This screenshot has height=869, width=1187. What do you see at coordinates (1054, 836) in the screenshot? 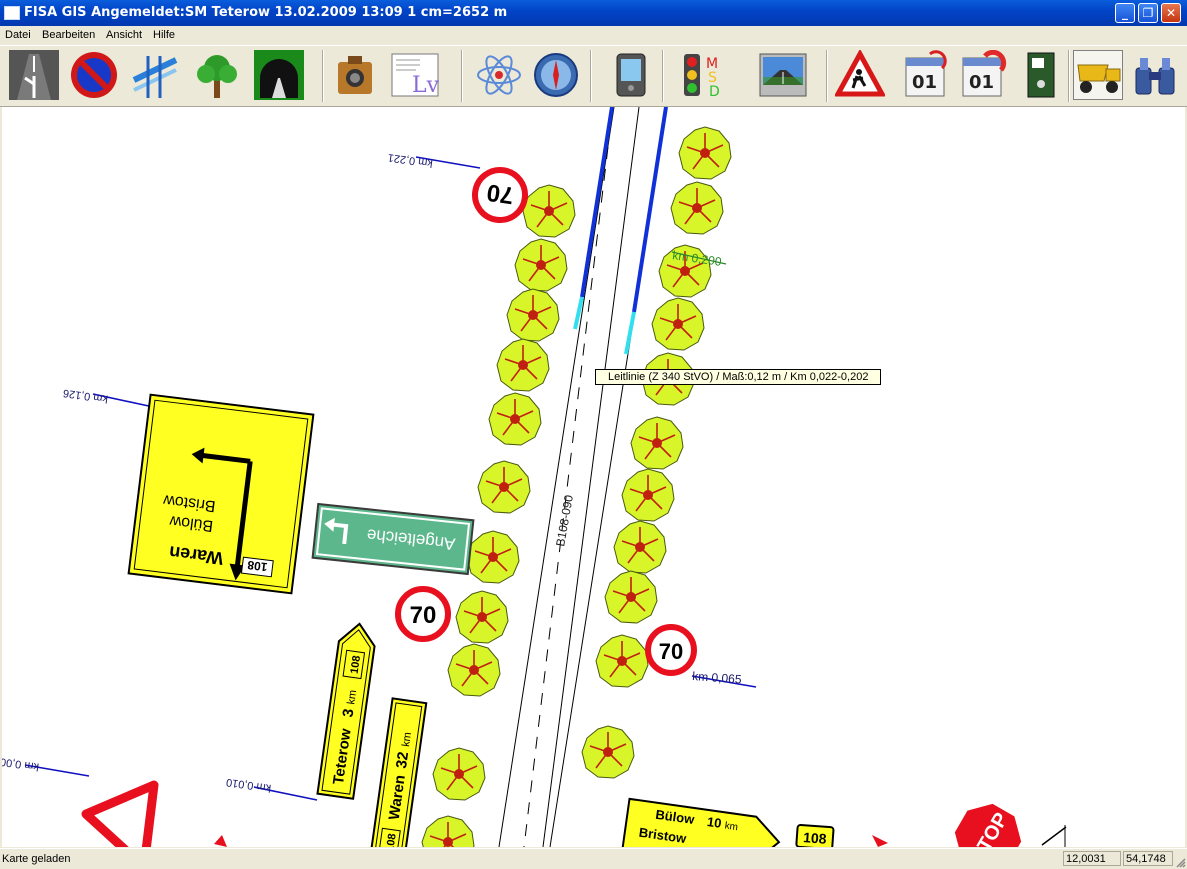
I see `line-fragment` at bounding box center [1054, 836].